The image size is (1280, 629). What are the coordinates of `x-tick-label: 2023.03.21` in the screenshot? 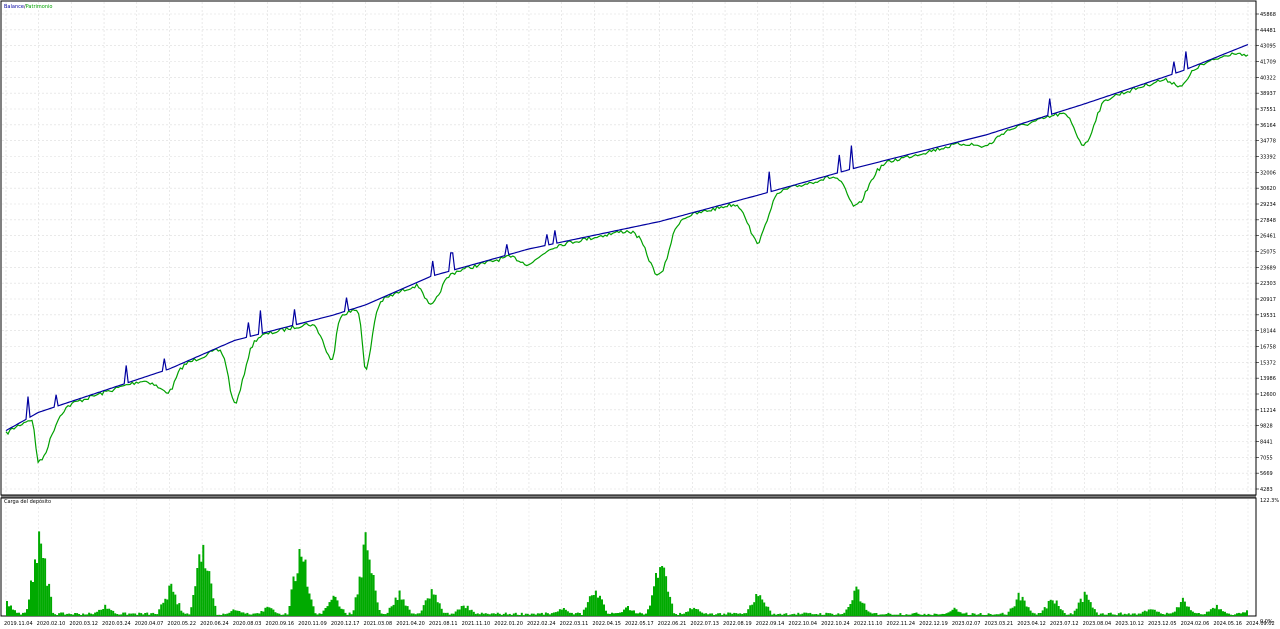 It's located at (999, 624).